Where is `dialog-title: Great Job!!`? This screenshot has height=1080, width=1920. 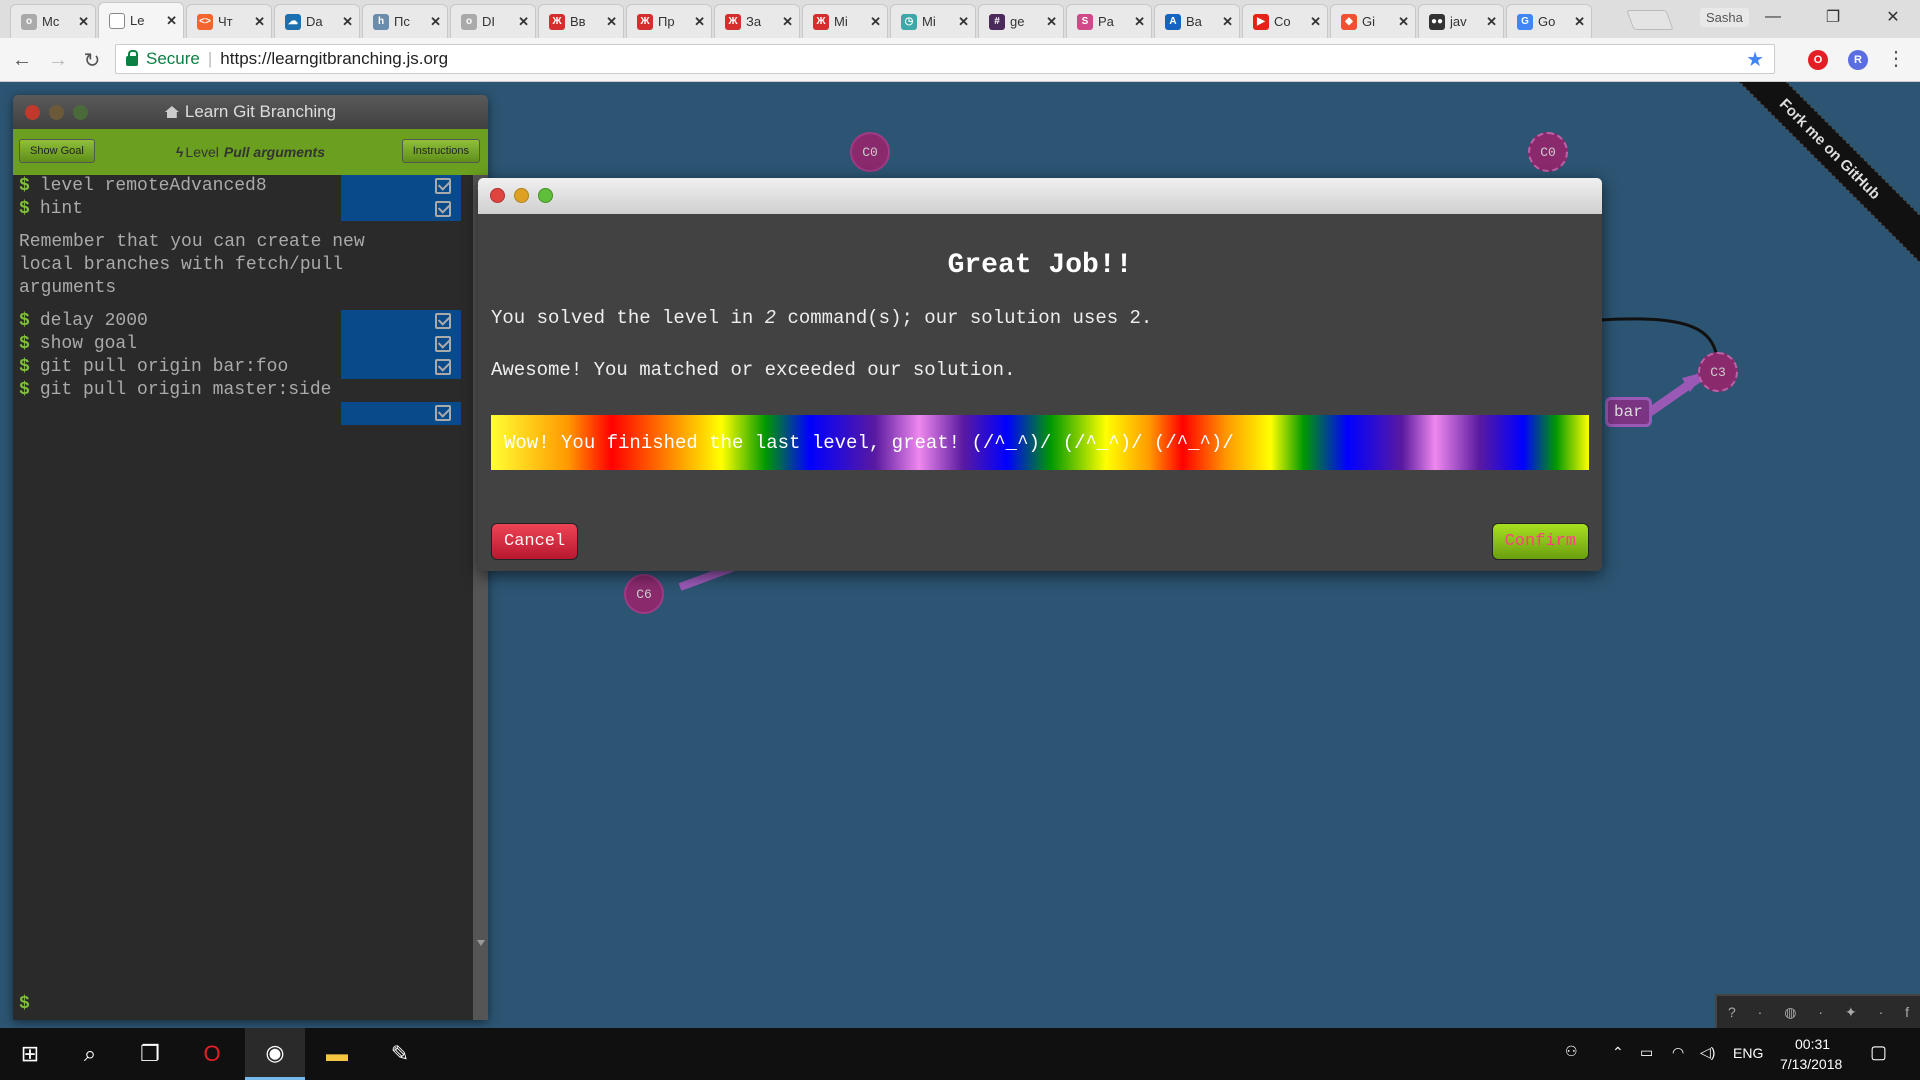
dialog-title: Great Job!! is located at coordinates (1040, 265).